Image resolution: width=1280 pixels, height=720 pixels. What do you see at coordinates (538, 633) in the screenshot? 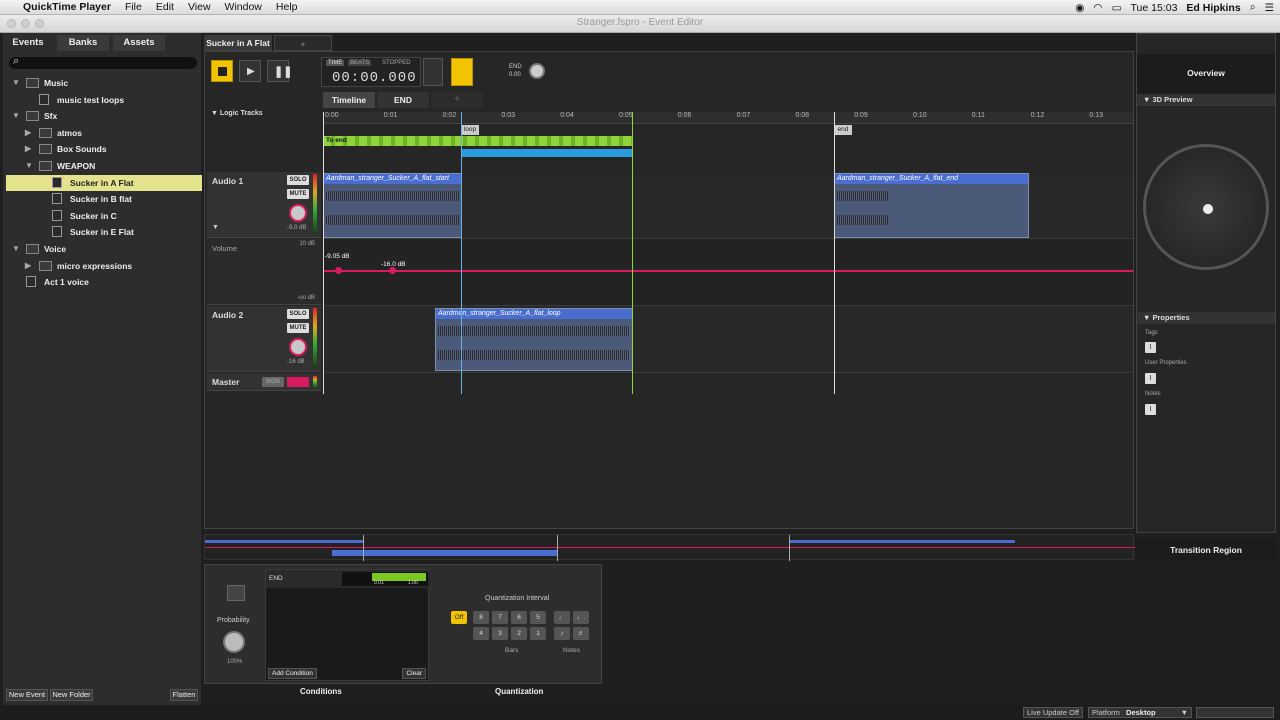
I see `bar-1-button: 1` at bounding box center [538, 633].